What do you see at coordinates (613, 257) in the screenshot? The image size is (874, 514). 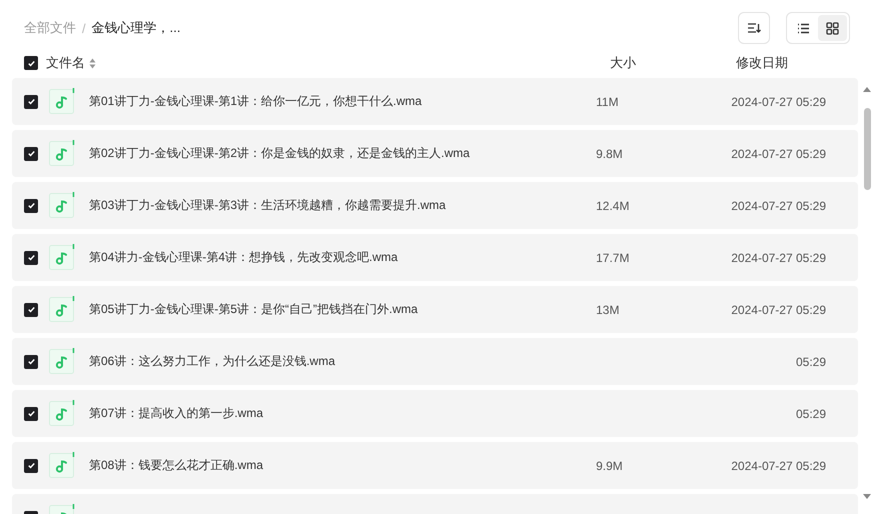 I see `file-size: 17.7M` at bounding box center [613, 257].